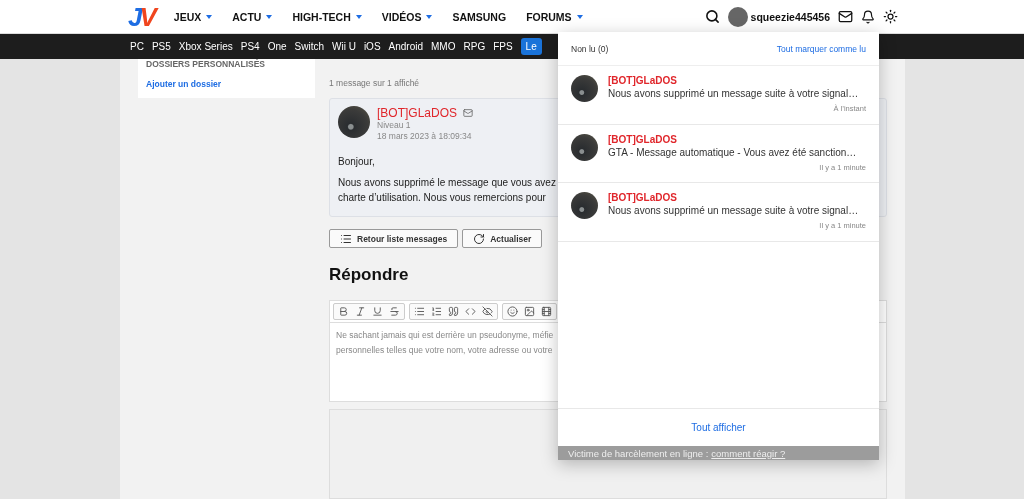  I want to click on film-icon, so click(546, 311).